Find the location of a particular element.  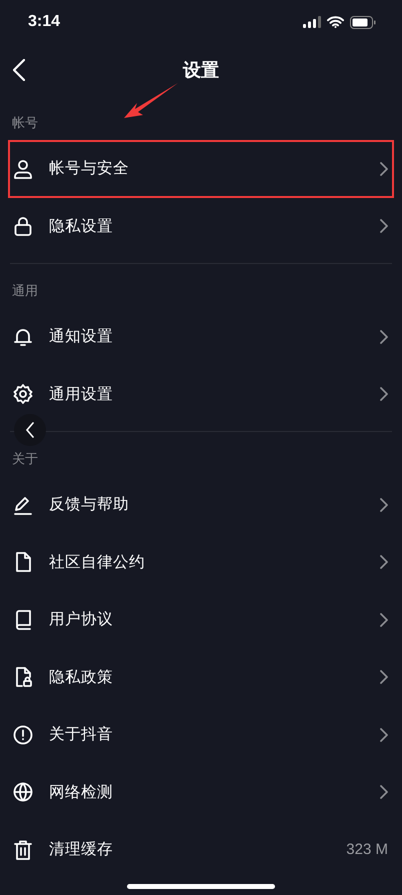

lock-icon is located at coordinates (23, 226).